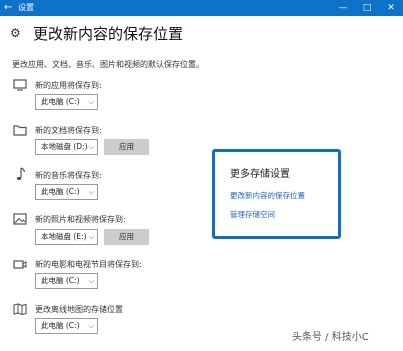  I want to click on movies-save-value: 此电脑 (C:), so click(60, 280).